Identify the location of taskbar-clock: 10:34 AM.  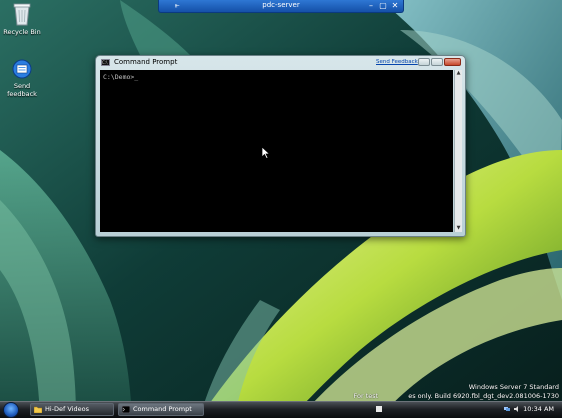
(538, 409).